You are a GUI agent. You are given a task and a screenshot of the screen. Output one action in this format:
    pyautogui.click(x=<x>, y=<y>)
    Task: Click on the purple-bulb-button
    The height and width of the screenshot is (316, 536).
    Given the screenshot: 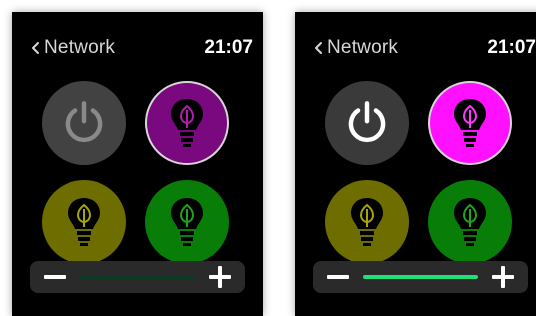 What is the action you would take?
    pyautogui.click(x=187, y=123)
    